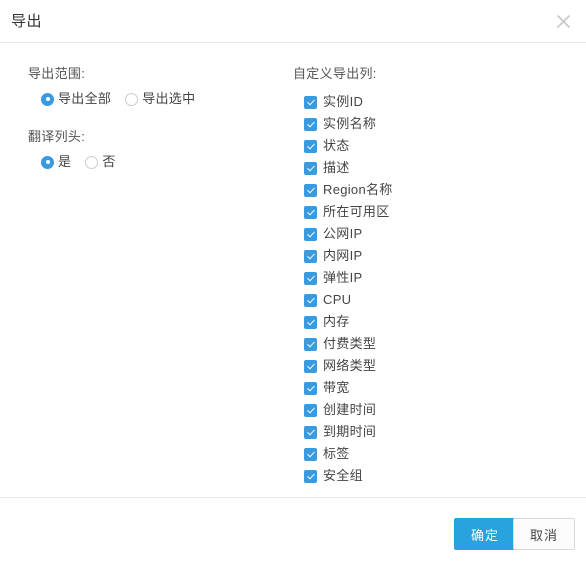  I want to click on checkbox-row: 公网IP, so click(423, 234).